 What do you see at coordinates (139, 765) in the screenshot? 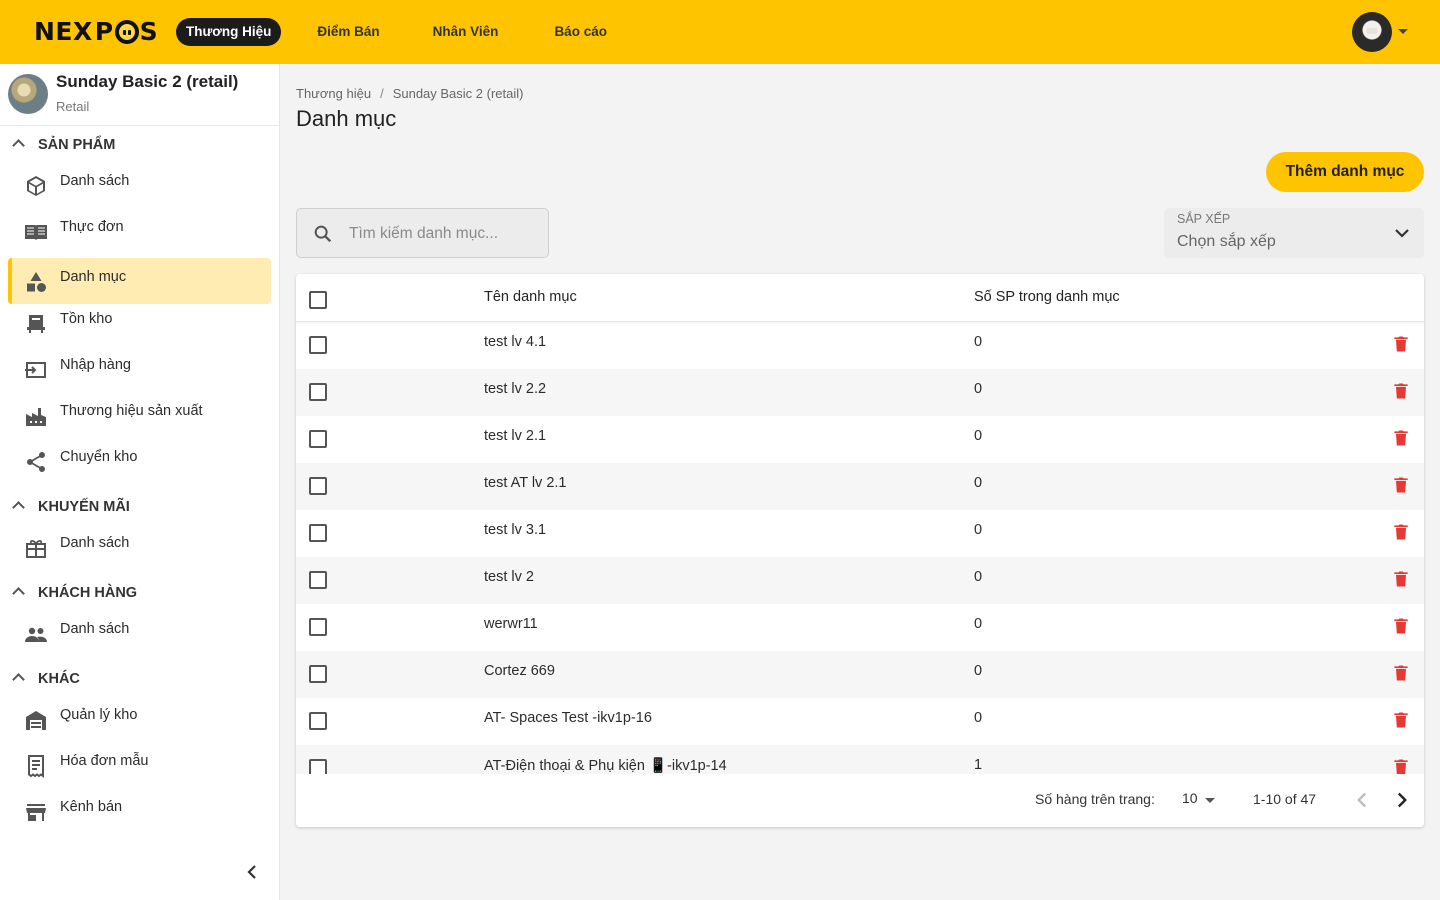
I see `sidebar-item-hoa-don-mau: Hóa đơn mẫu` at bounding box center [139, 765].